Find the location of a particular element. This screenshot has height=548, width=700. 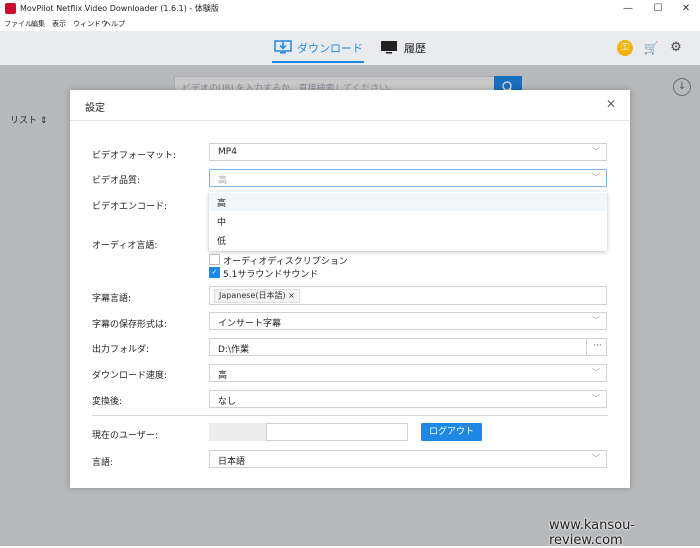

subtitle-language-tag: Japanese(日本語) × is located at coordinates (257, 296).